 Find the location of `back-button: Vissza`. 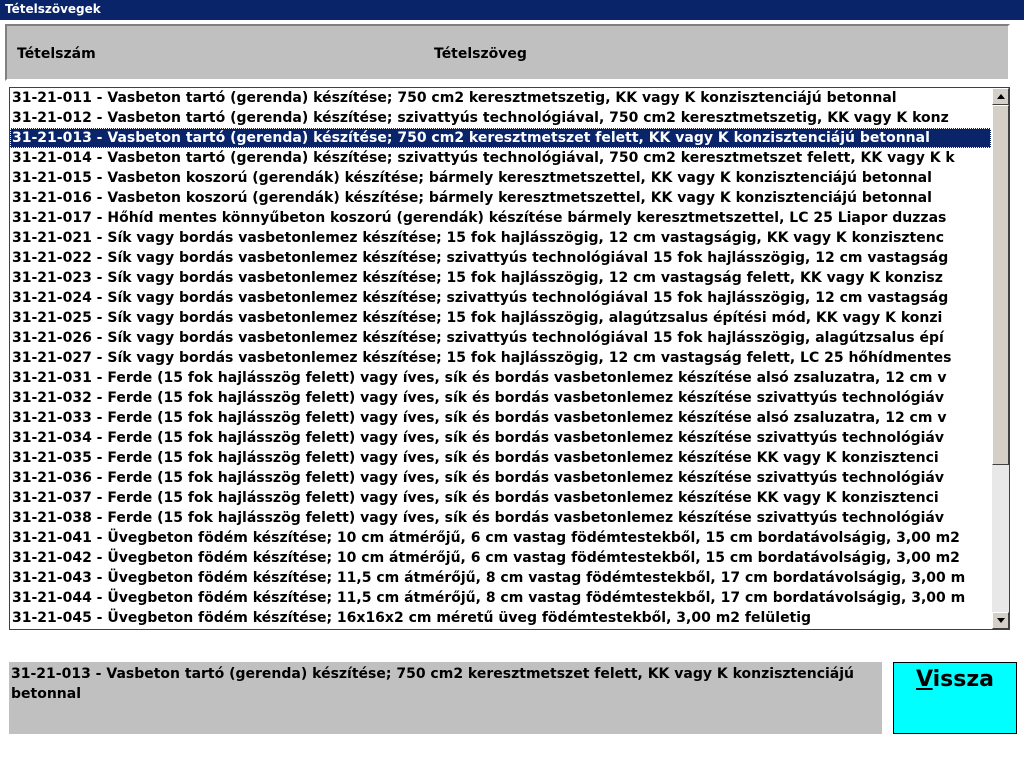

back-button: Vissza is located at coordinates (955, 698).